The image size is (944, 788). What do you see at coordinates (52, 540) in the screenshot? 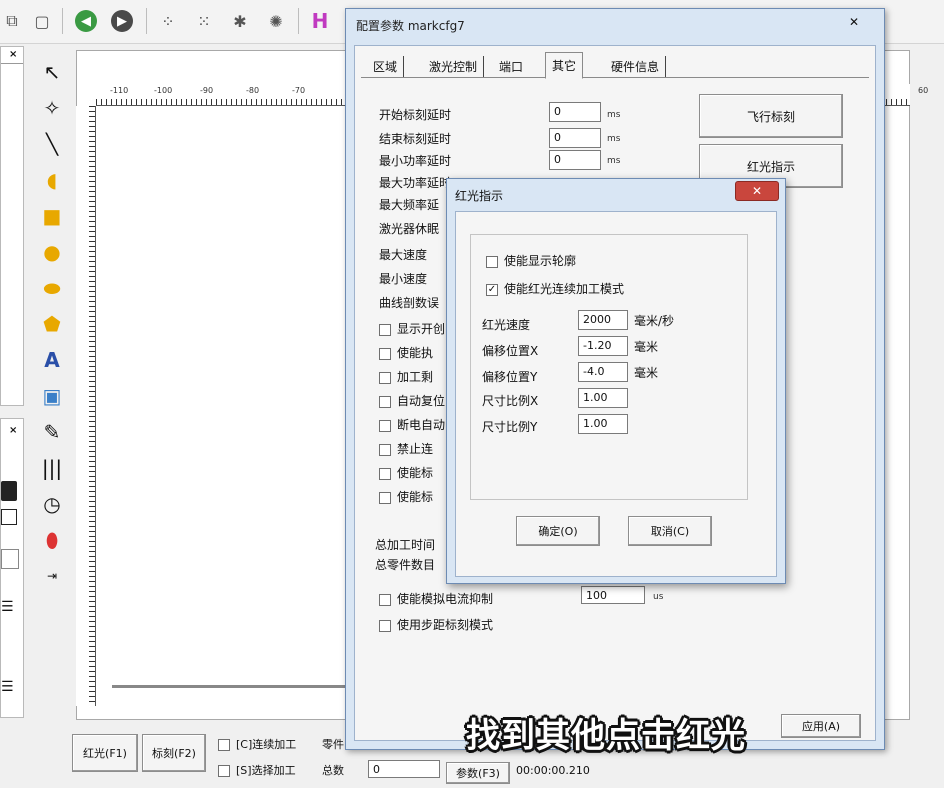
I see `io-port-icon: ⬮` at bounding box center [52, 540].